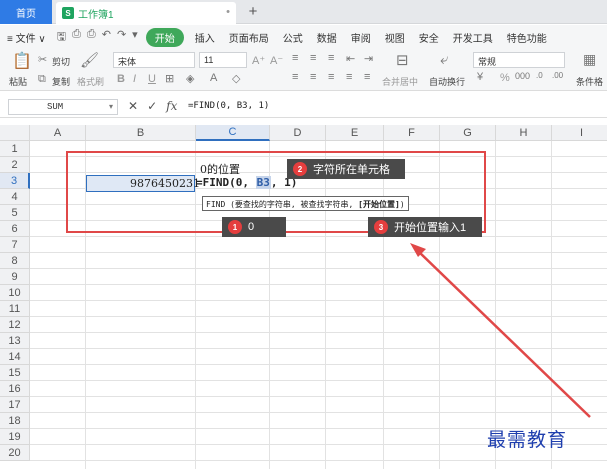  I want to click on cancel-icon: ✕, so click(133, 106).